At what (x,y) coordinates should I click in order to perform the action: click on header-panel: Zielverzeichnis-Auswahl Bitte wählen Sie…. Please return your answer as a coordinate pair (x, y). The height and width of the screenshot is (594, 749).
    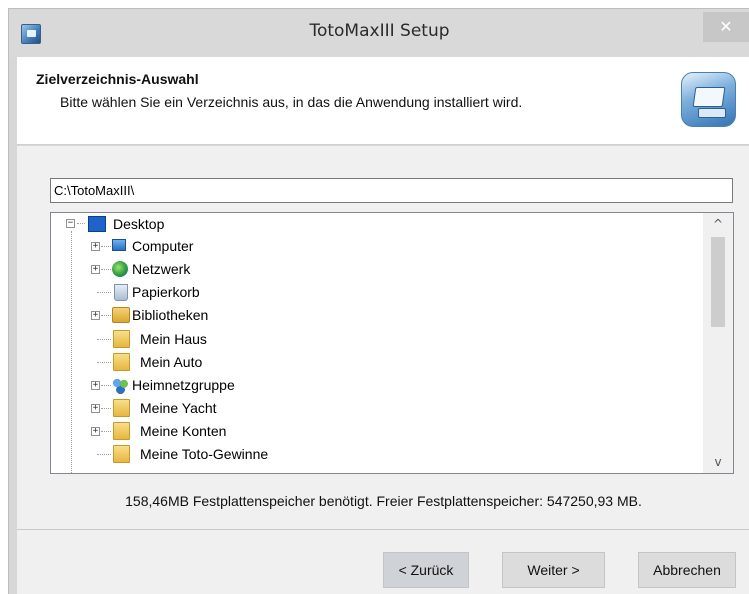
    Looking at the image, I should click on (383, 101).